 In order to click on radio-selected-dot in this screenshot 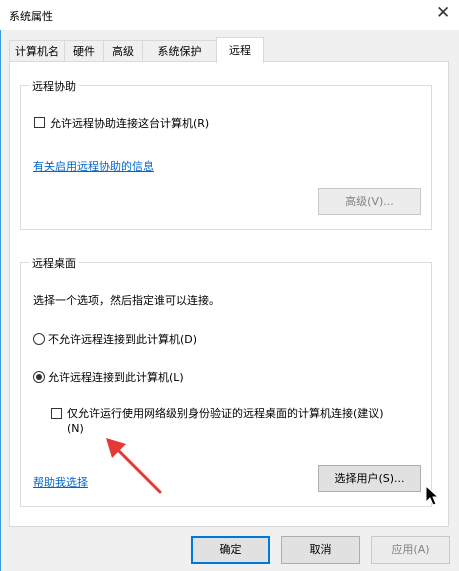, I will do `click(39, 377)`.